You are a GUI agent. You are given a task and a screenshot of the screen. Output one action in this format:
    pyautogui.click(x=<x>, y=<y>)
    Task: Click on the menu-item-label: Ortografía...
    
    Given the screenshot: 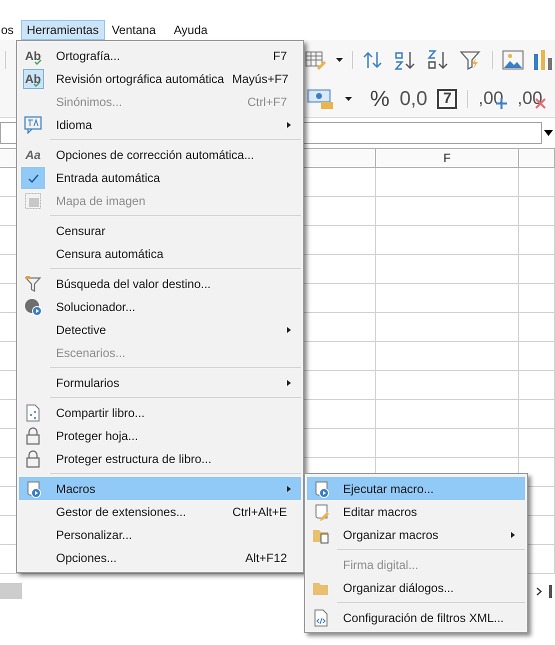 What is the action you would take?
    pyautogui.click(x=88, y=56)
    